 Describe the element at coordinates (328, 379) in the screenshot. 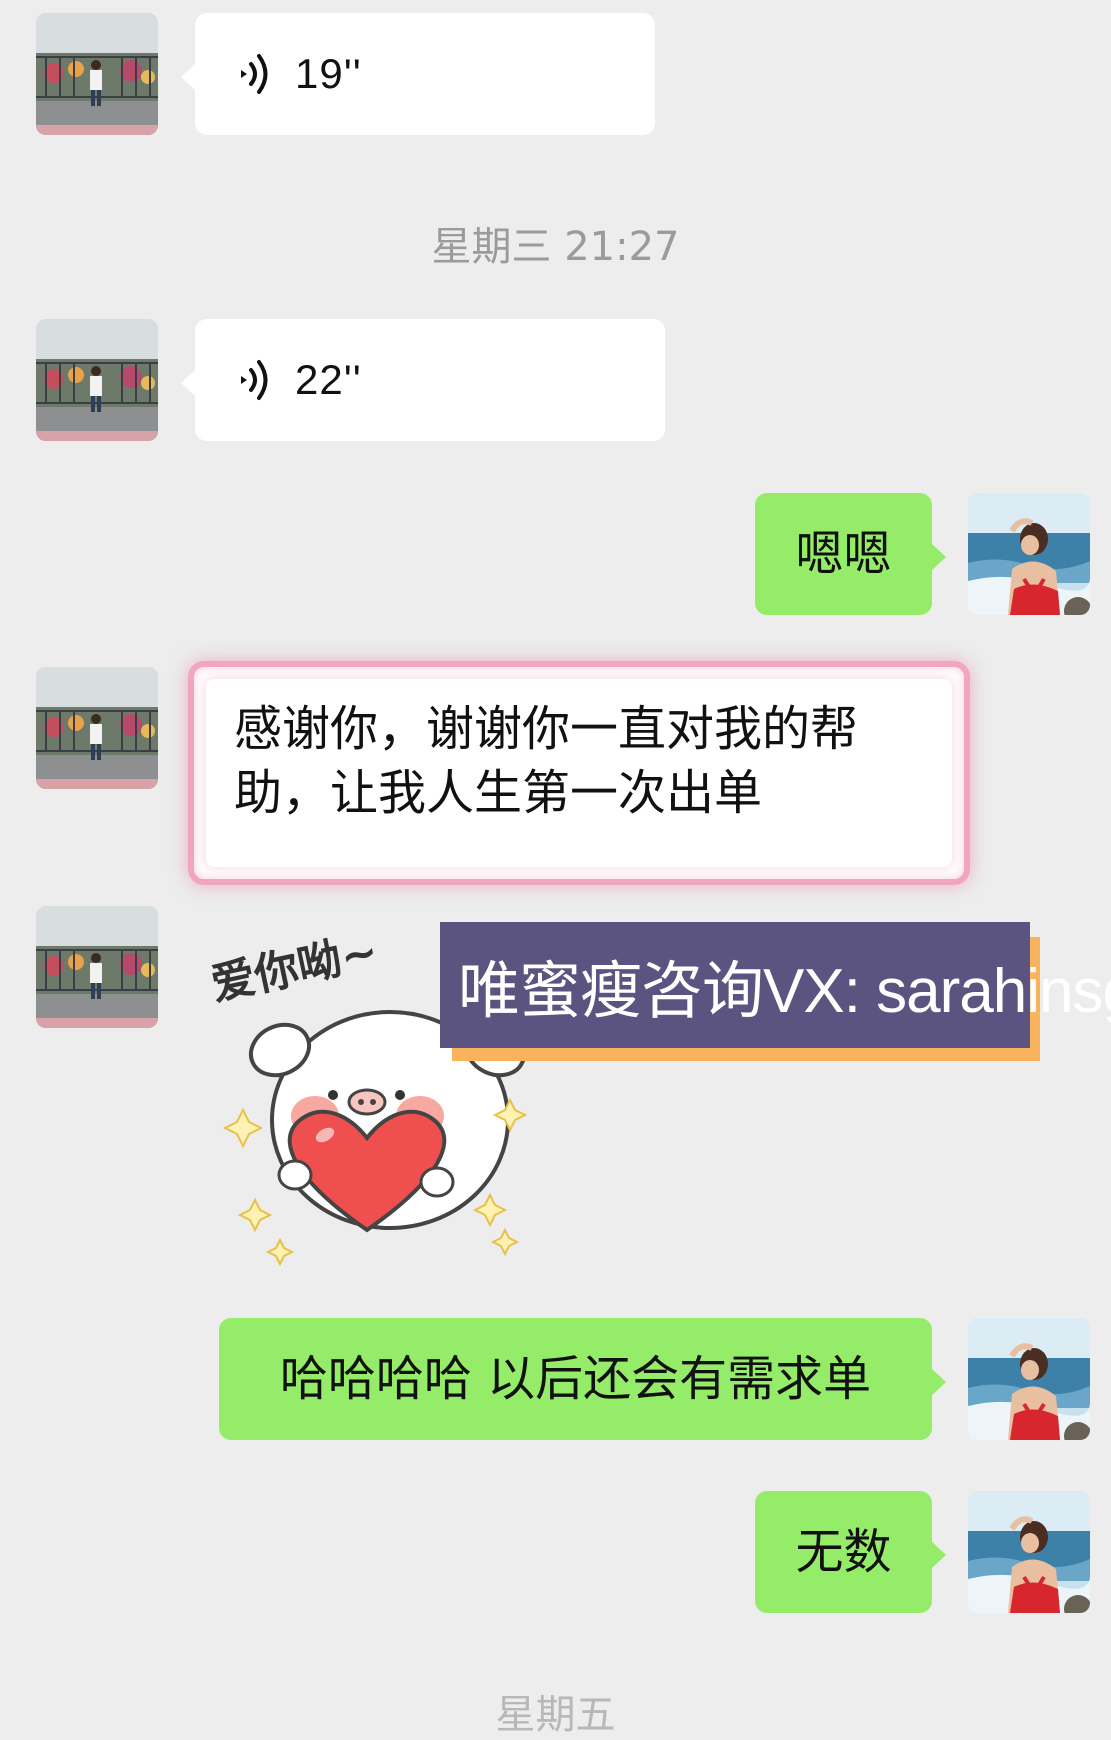

I see `voice-duration: 22''` at that location.